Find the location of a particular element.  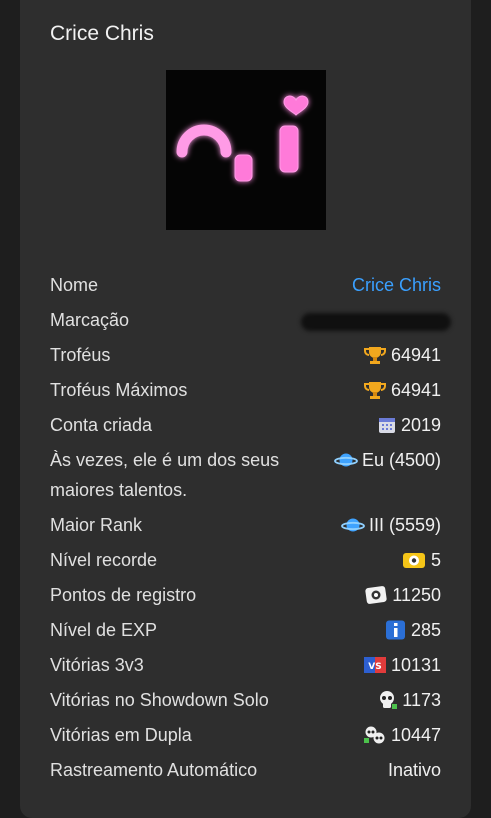

profile-title: Crice Chris is located at coordinates (102, 33).